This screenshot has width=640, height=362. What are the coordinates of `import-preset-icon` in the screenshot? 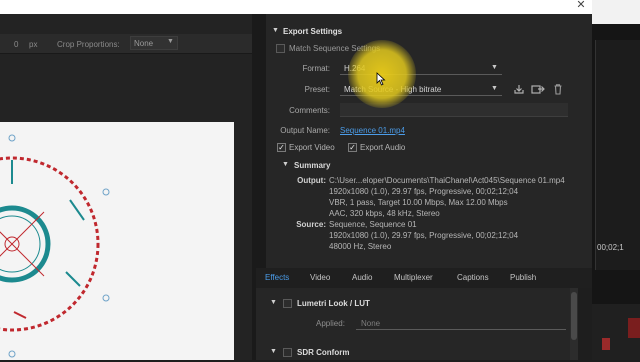 It's located at (538, 89).